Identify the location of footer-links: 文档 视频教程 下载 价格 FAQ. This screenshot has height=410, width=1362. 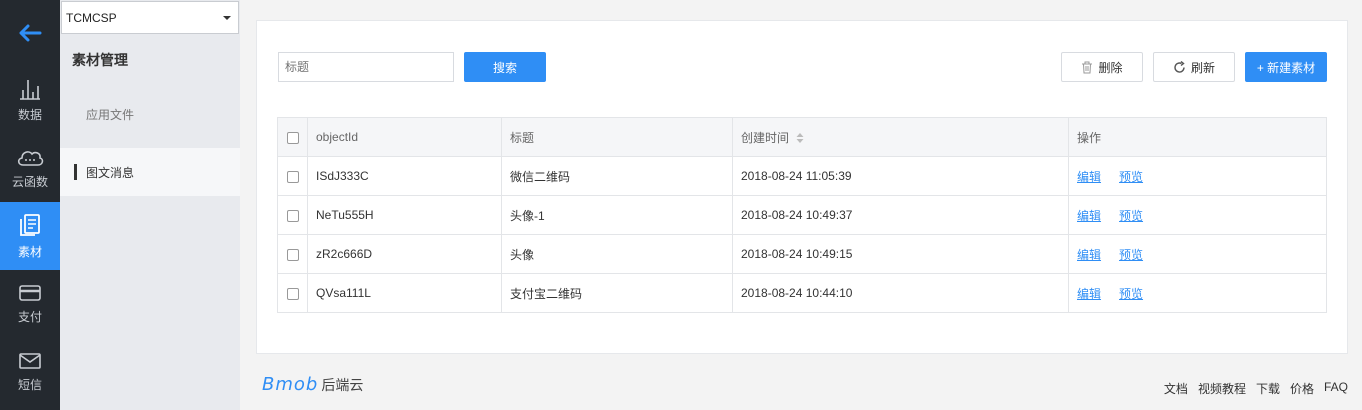
(1256, 388).